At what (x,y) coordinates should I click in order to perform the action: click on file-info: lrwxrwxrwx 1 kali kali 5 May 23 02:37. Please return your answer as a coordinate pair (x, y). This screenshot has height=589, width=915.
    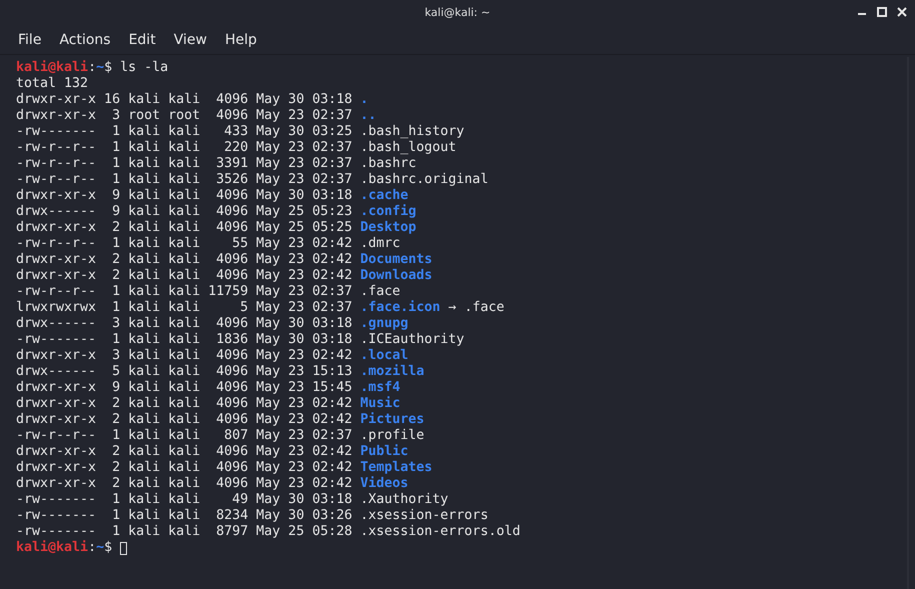
    Looking at the image, I should click on (184, 308).